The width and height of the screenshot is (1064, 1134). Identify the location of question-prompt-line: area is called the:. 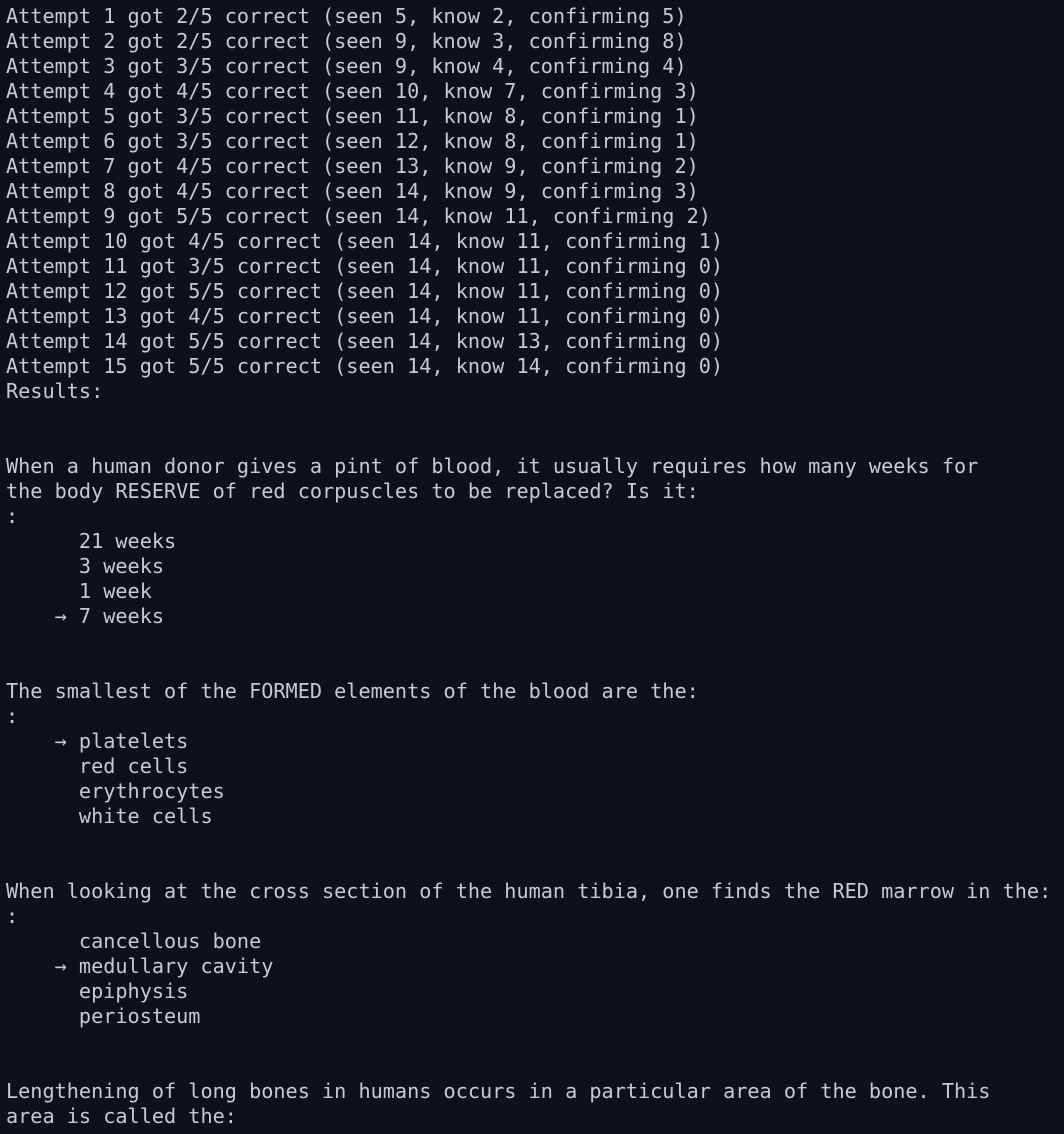
(121, 1116).